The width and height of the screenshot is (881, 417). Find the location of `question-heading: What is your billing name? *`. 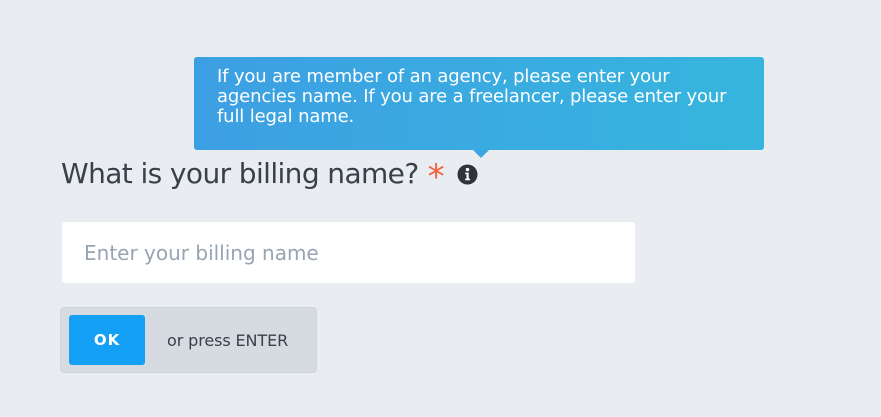

question-heading: What is your billing name? * is located at coordinates (269, 174).